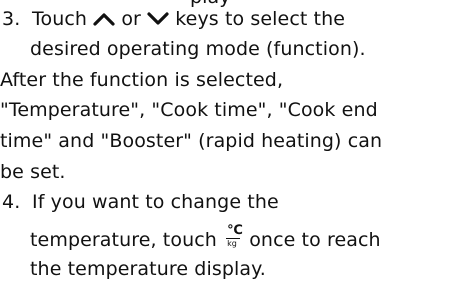 The image size is (471, 306). I want to click on step-4-line-1: 4. If you want to change the, so click(140, 202).